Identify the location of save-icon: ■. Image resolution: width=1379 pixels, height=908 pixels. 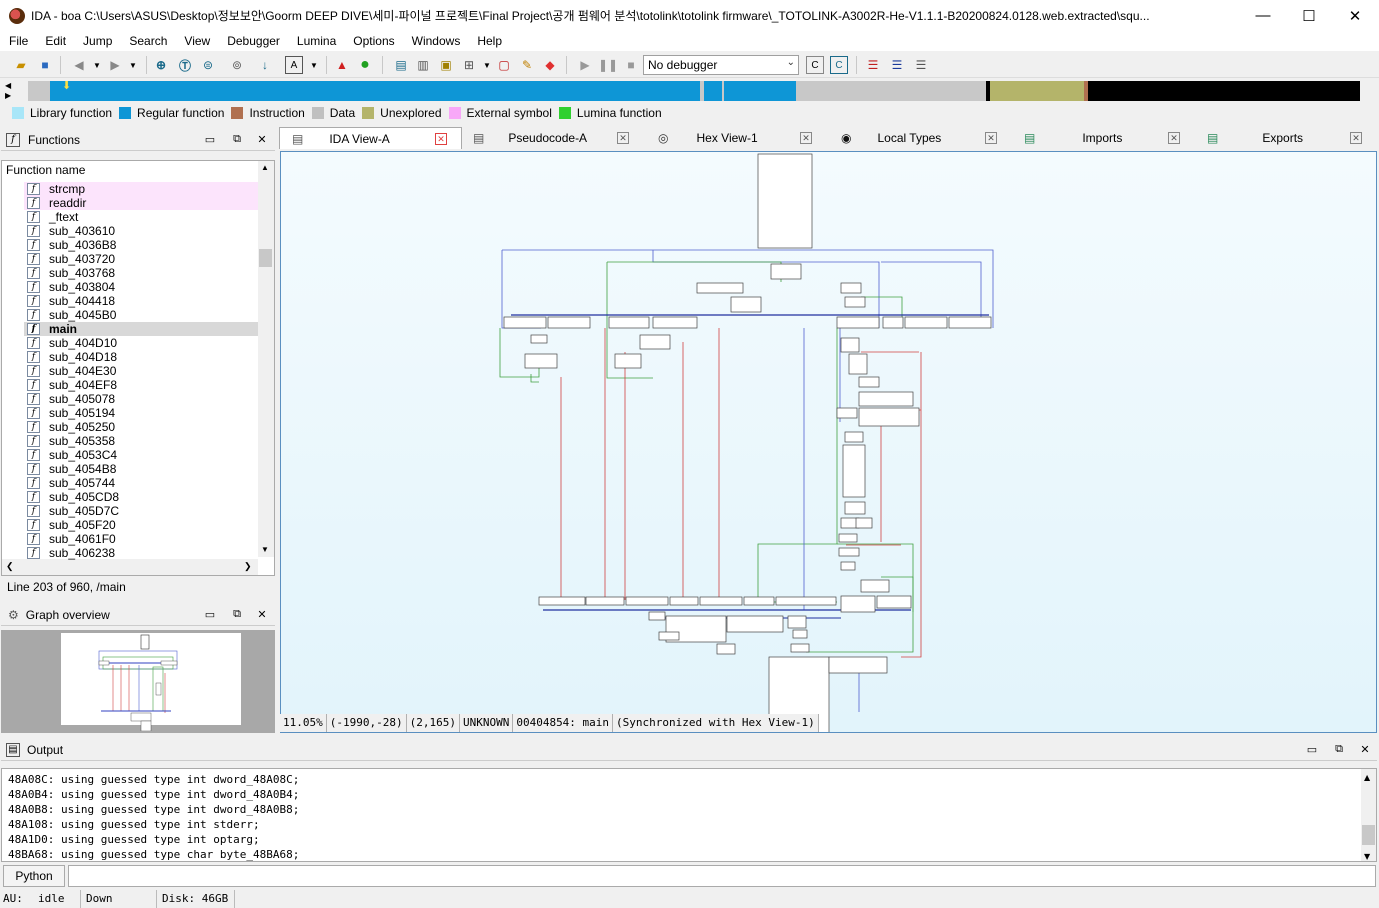
(45, 65).